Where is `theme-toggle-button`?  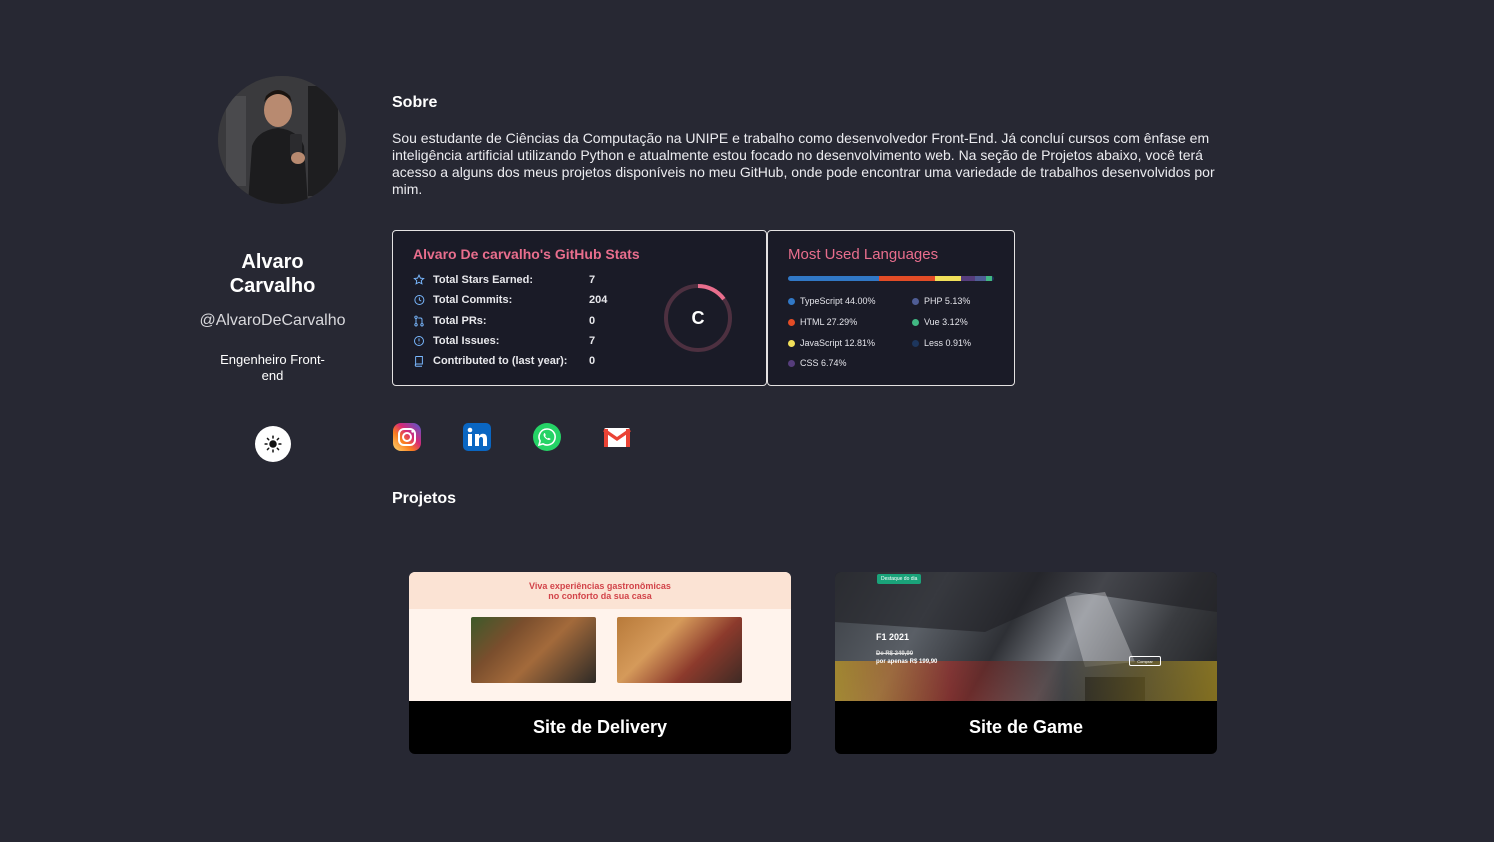
theme-toggle-button is located at coordinates (272, 444).